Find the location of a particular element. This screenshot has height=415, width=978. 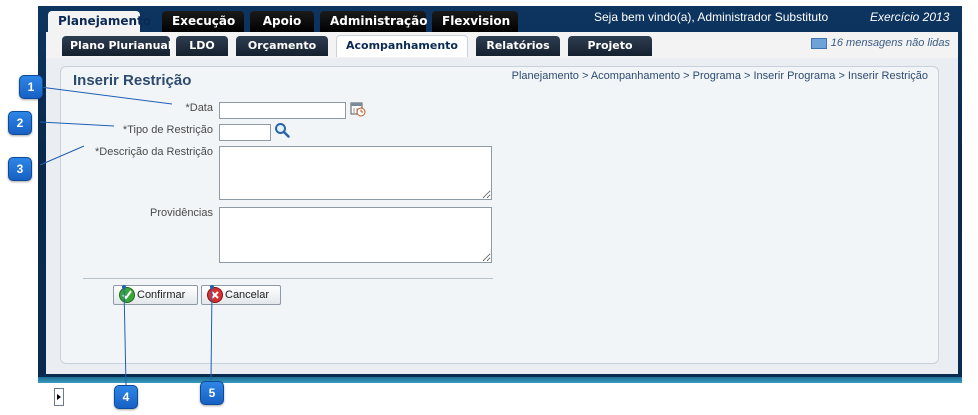

tab-apoio: Apoio is located at coordinates (282, 21).